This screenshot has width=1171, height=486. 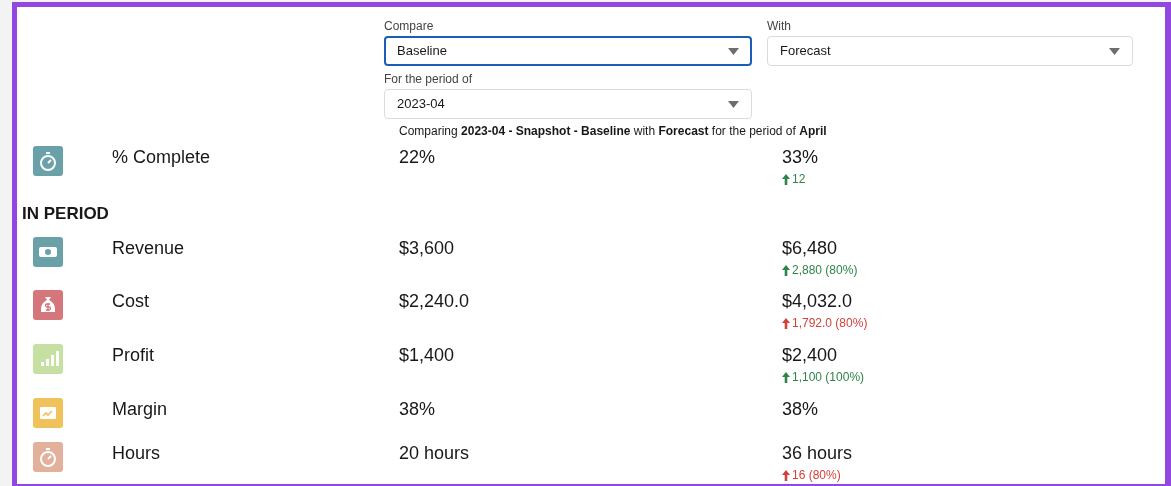 What do you see at coordinates (140, 409) in the screenshot?
I see `metric-label: Margin` at bounding box center [140, 409].